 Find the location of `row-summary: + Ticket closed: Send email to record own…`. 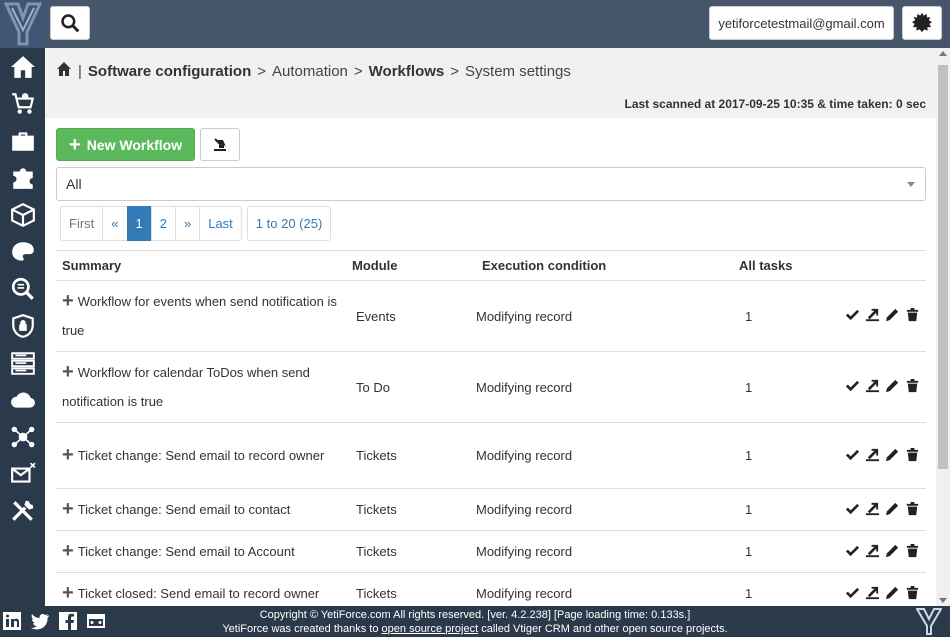

row-summary: + Ticket closed: Send email to record own… is located at coordinates (201, 589).